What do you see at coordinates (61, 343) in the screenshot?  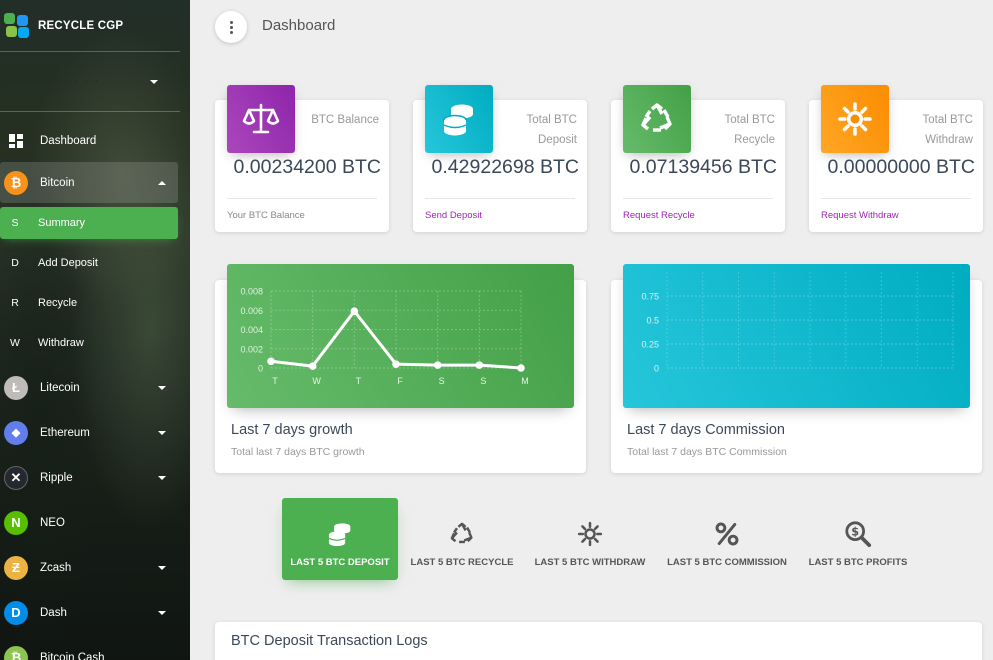 I see `sidebar-item-label: Withdraw` at bounding box center [61, 343].